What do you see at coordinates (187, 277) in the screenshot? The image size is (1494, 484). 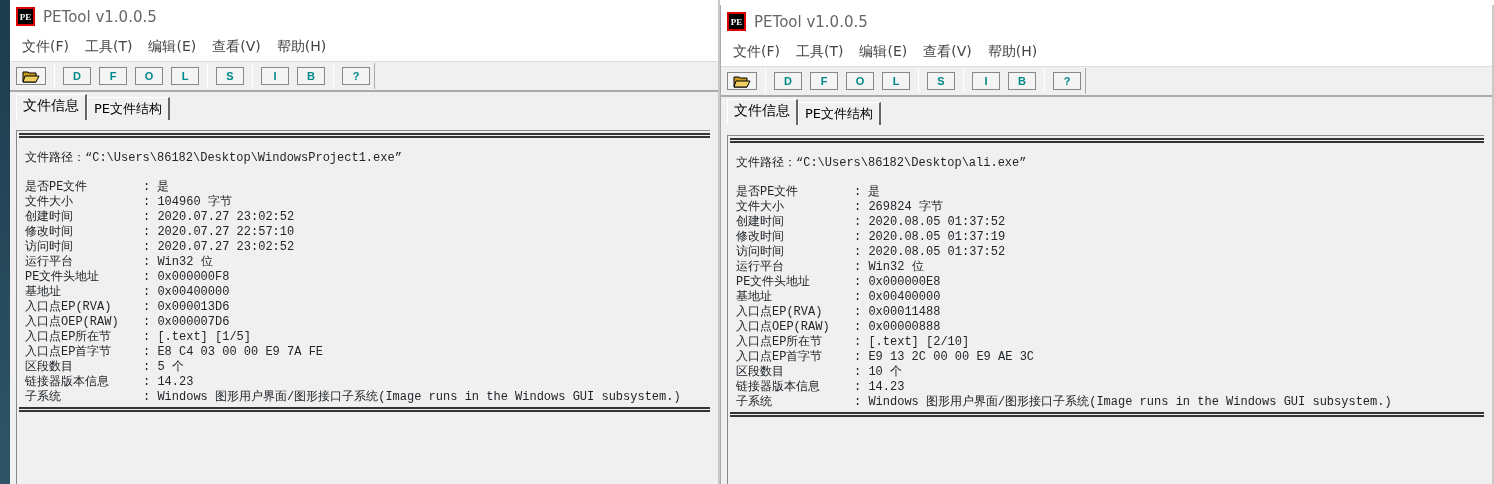 I see `field-value: : 0x000000F8` at bounding box center [187, 277].